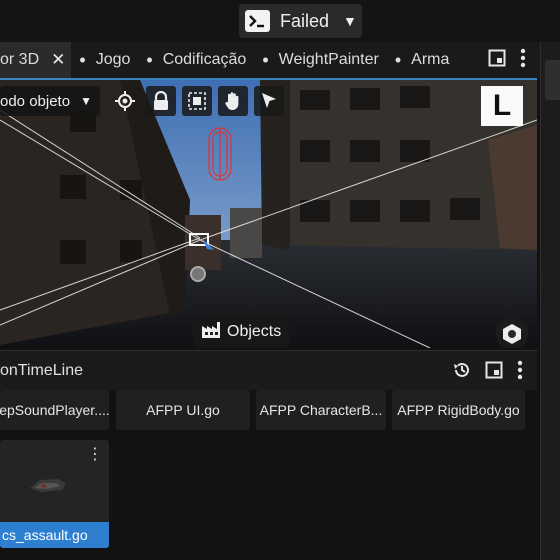 This screenshot has width=560, height=560. I want to click on factory-icon, so click(211, 332).